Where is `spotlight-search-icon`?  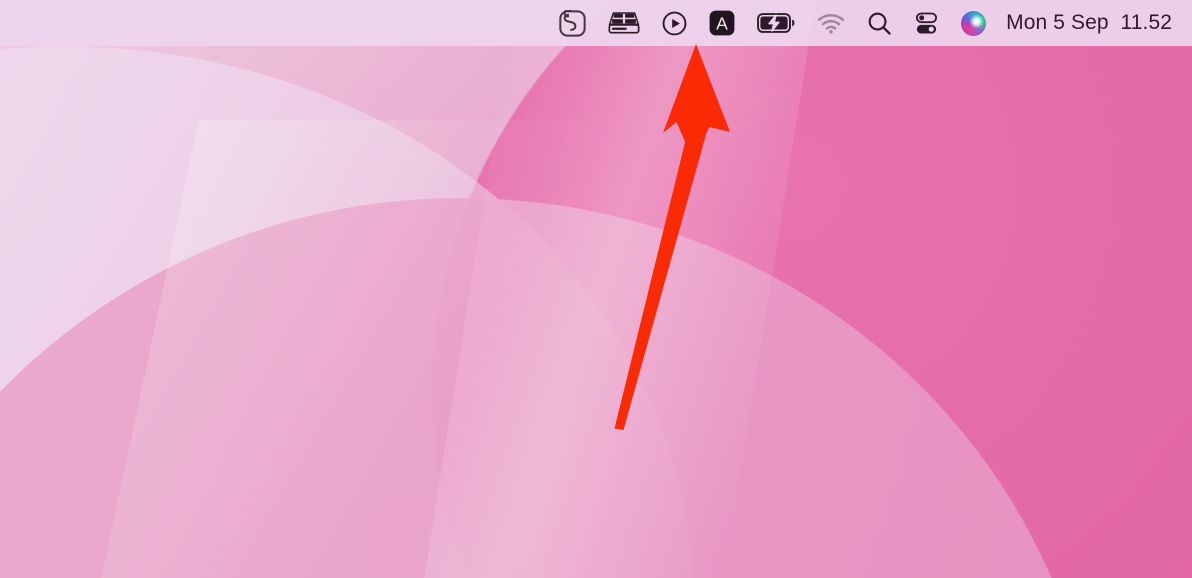 spotlight-search-icon is located at coordinates (879, 23).